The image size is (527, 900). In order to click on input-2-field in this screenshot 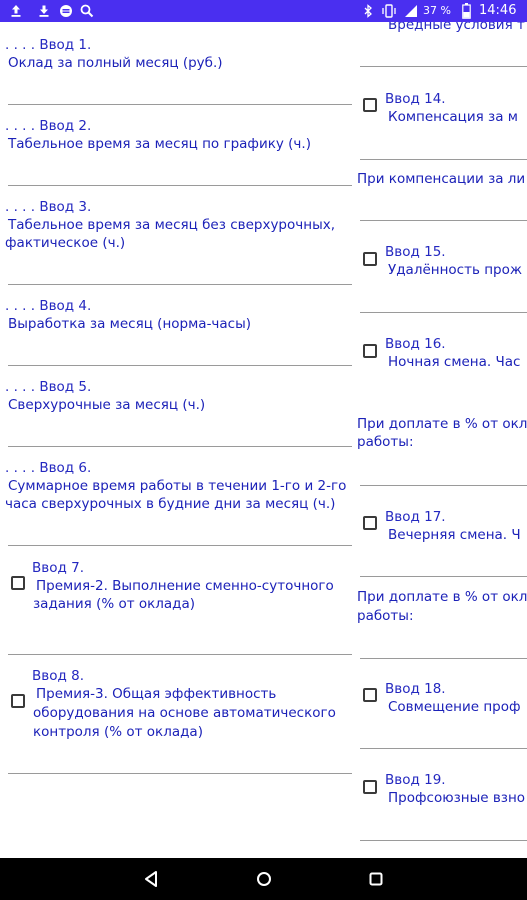, I will do `click(180, 185)`.